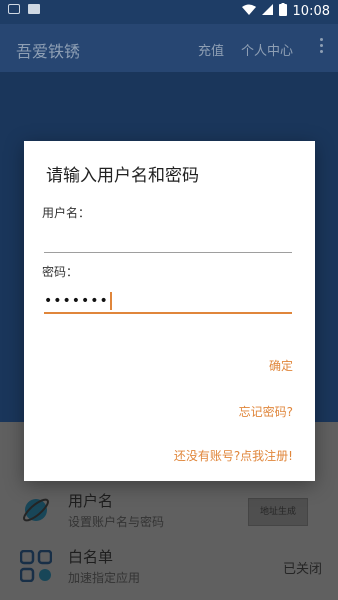 The width and height of the screenshot is (338, 600). I want to click on username-label: 用户名：, so click(66, 213).